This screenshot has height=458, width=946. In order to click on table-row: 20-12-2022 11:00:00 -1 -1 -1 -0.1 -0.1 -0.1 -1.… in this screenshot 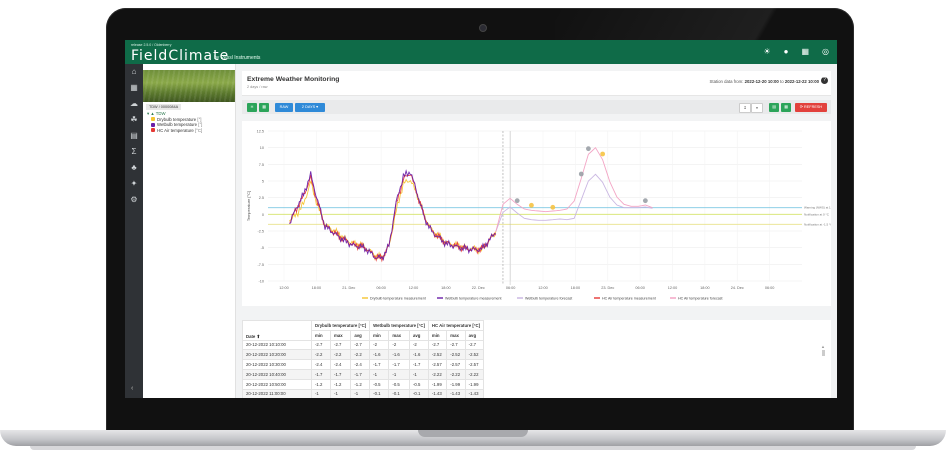, I will do `click(363, 393)`.